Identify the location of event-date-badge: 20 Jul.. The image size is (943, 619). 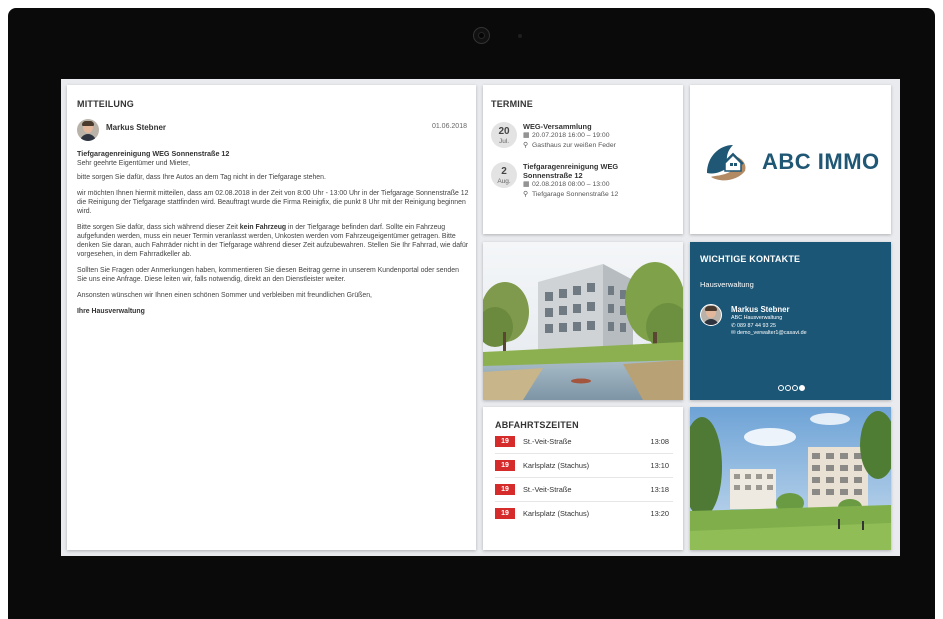
(504, 135).